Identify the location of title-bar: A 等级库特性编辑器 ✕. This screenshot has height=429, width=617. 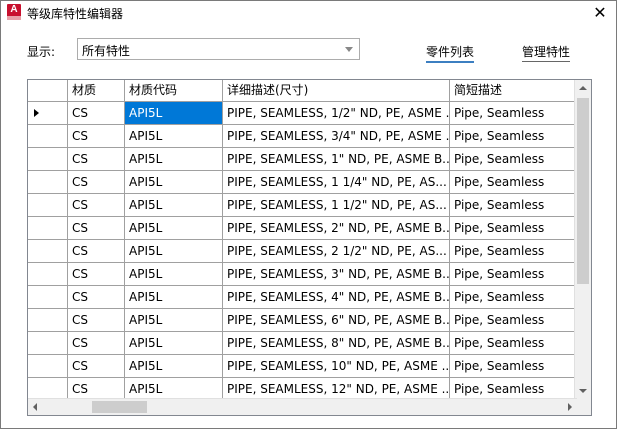
(308, 13).